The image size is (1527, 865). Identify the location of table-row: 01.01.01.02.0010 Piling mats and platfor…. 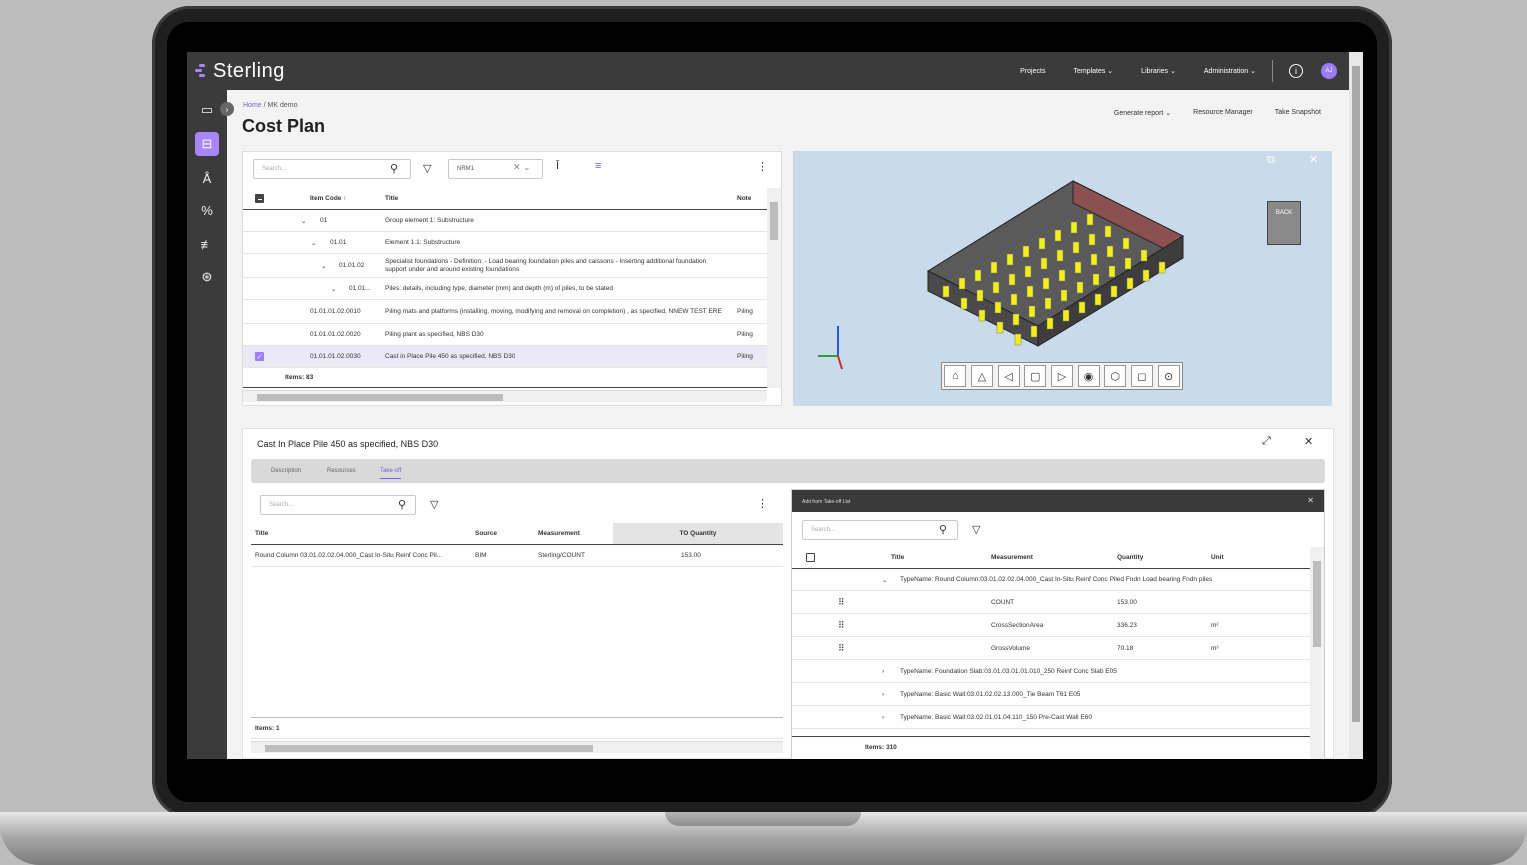
(505, 312).